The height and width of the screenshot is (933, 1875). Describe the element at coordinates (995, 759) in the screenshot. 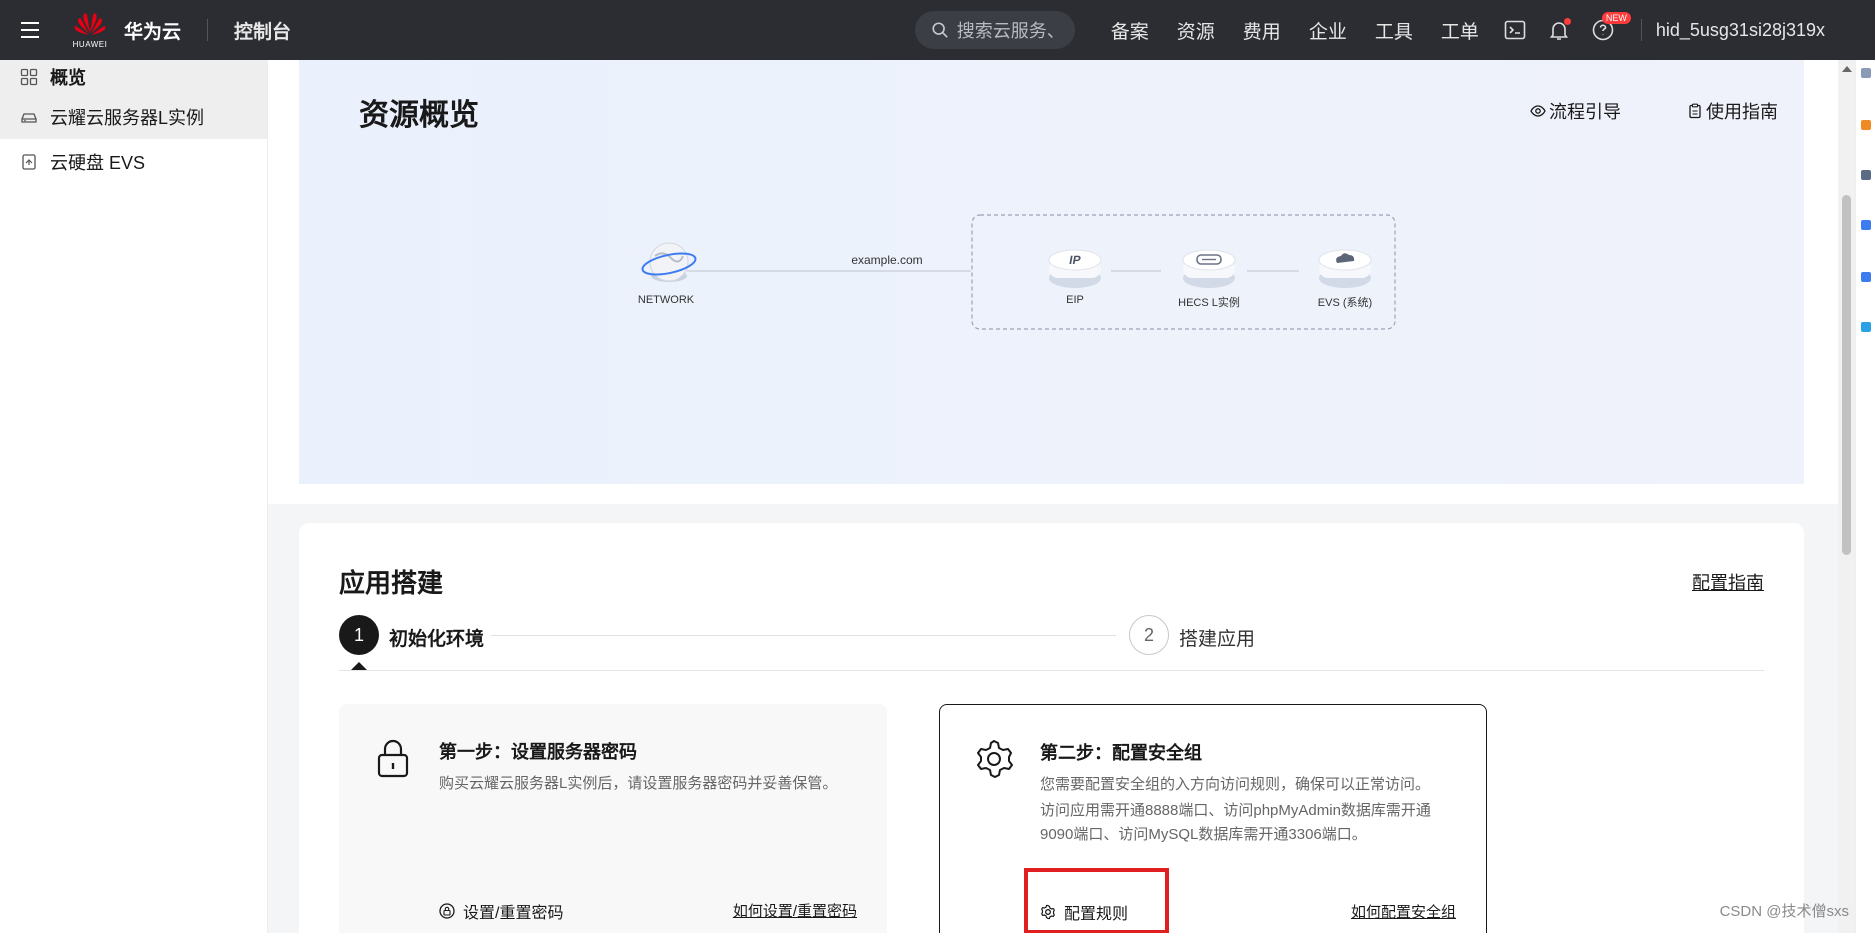

I see `gear-icon` at that location.